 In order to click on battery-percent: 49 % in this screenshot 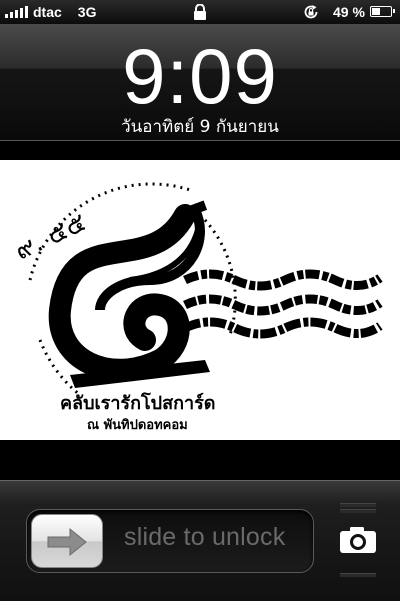, I will do `click(349, 12)`.